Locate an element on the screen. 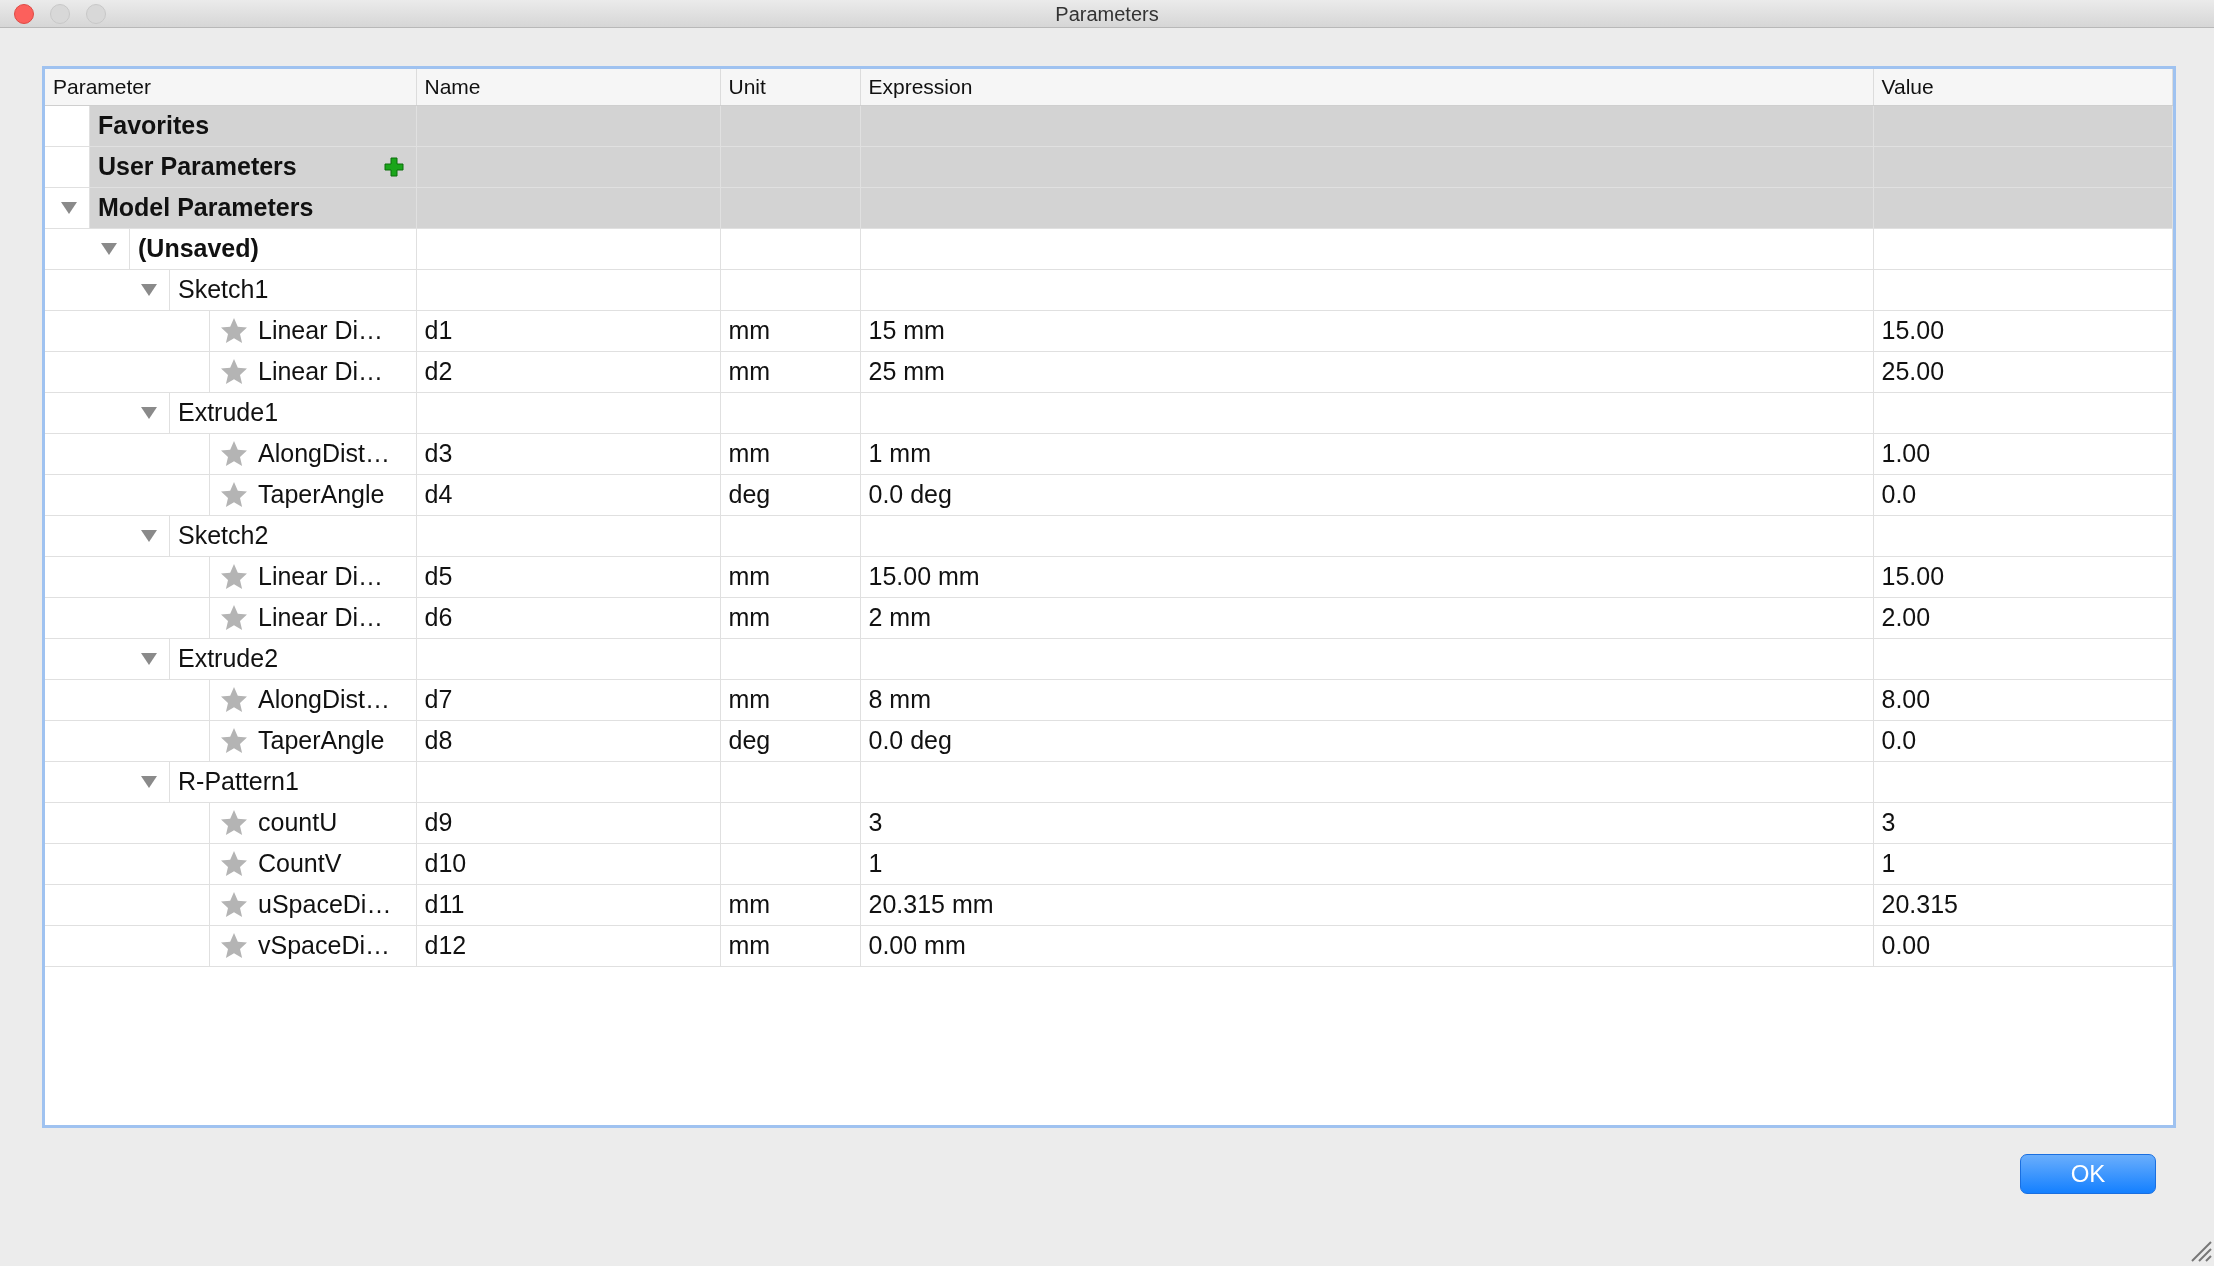  group-header: Model Parameters is located at coordinates (252, 207).